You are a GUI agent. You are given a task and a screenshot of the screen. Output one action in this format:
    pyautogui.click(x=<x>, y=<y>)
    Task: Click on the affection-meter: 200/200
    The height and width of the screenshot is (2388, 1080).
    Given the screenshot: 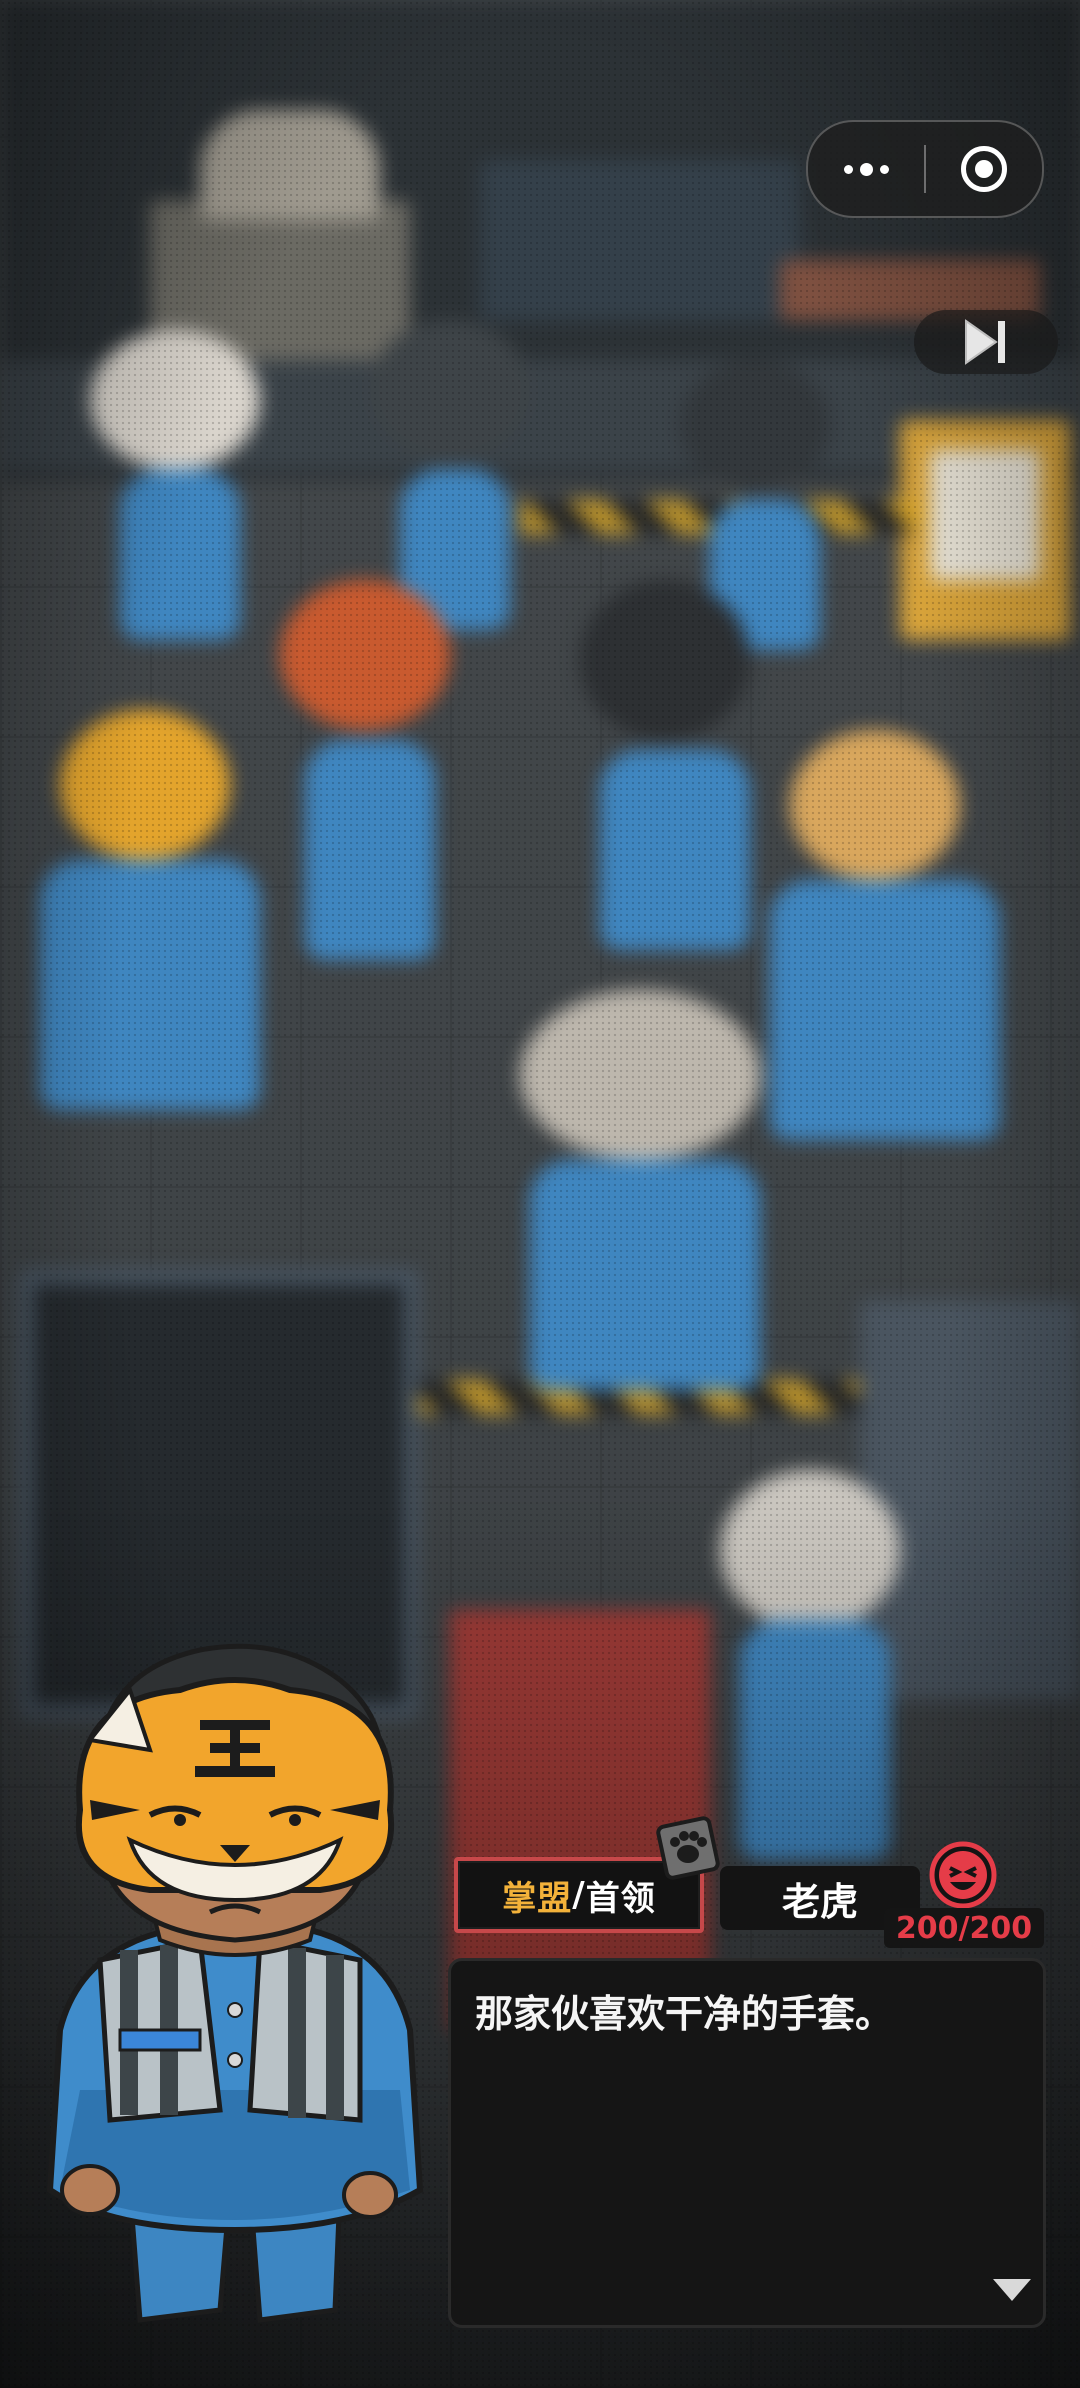 What is the action you would take?
    pyautogui.click(x=964, y=1928)
    